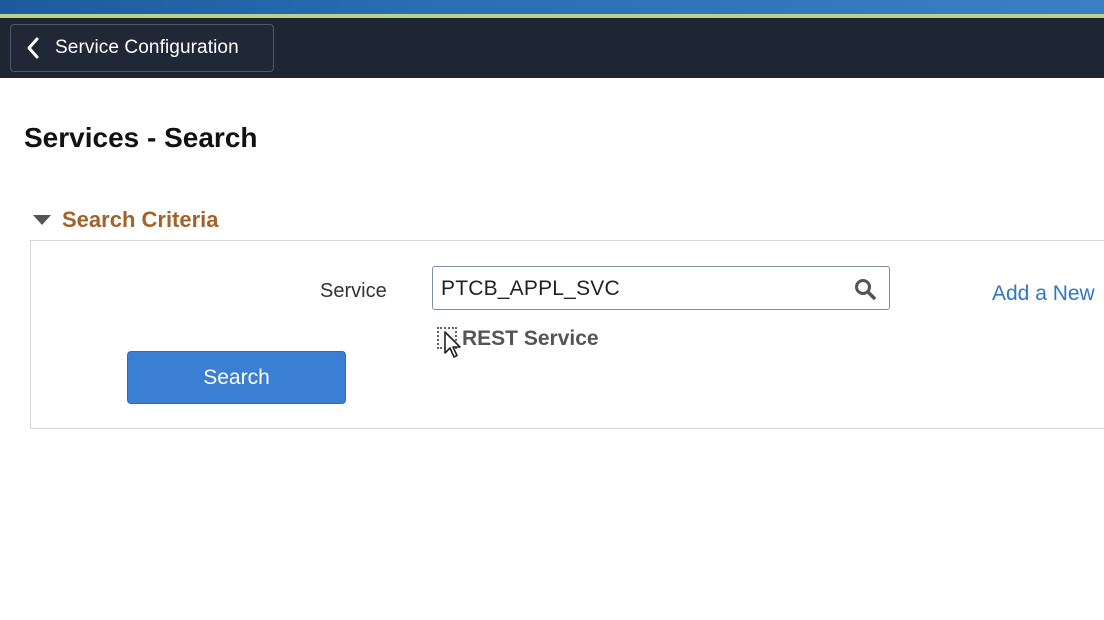 The image size is (1104, 620). I want to click on back-button-label: Service Configuration, so click(147, 47).